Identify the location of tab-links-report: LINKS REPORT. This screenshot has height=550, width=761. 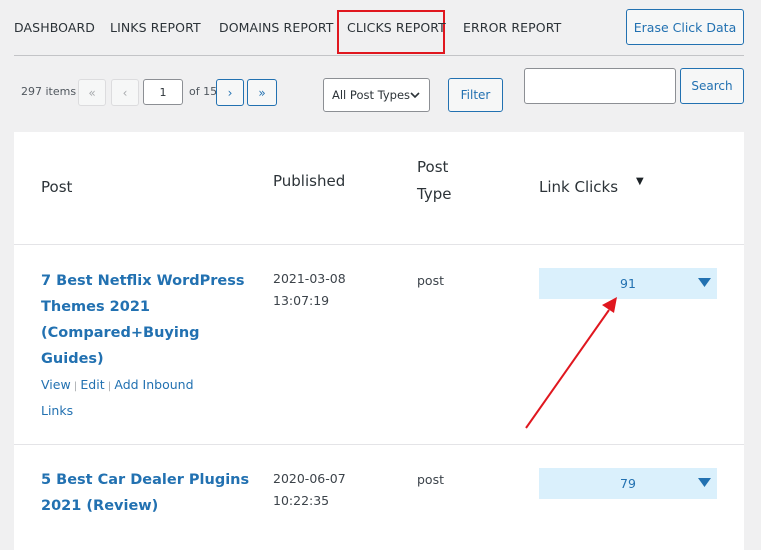
(155, 27).